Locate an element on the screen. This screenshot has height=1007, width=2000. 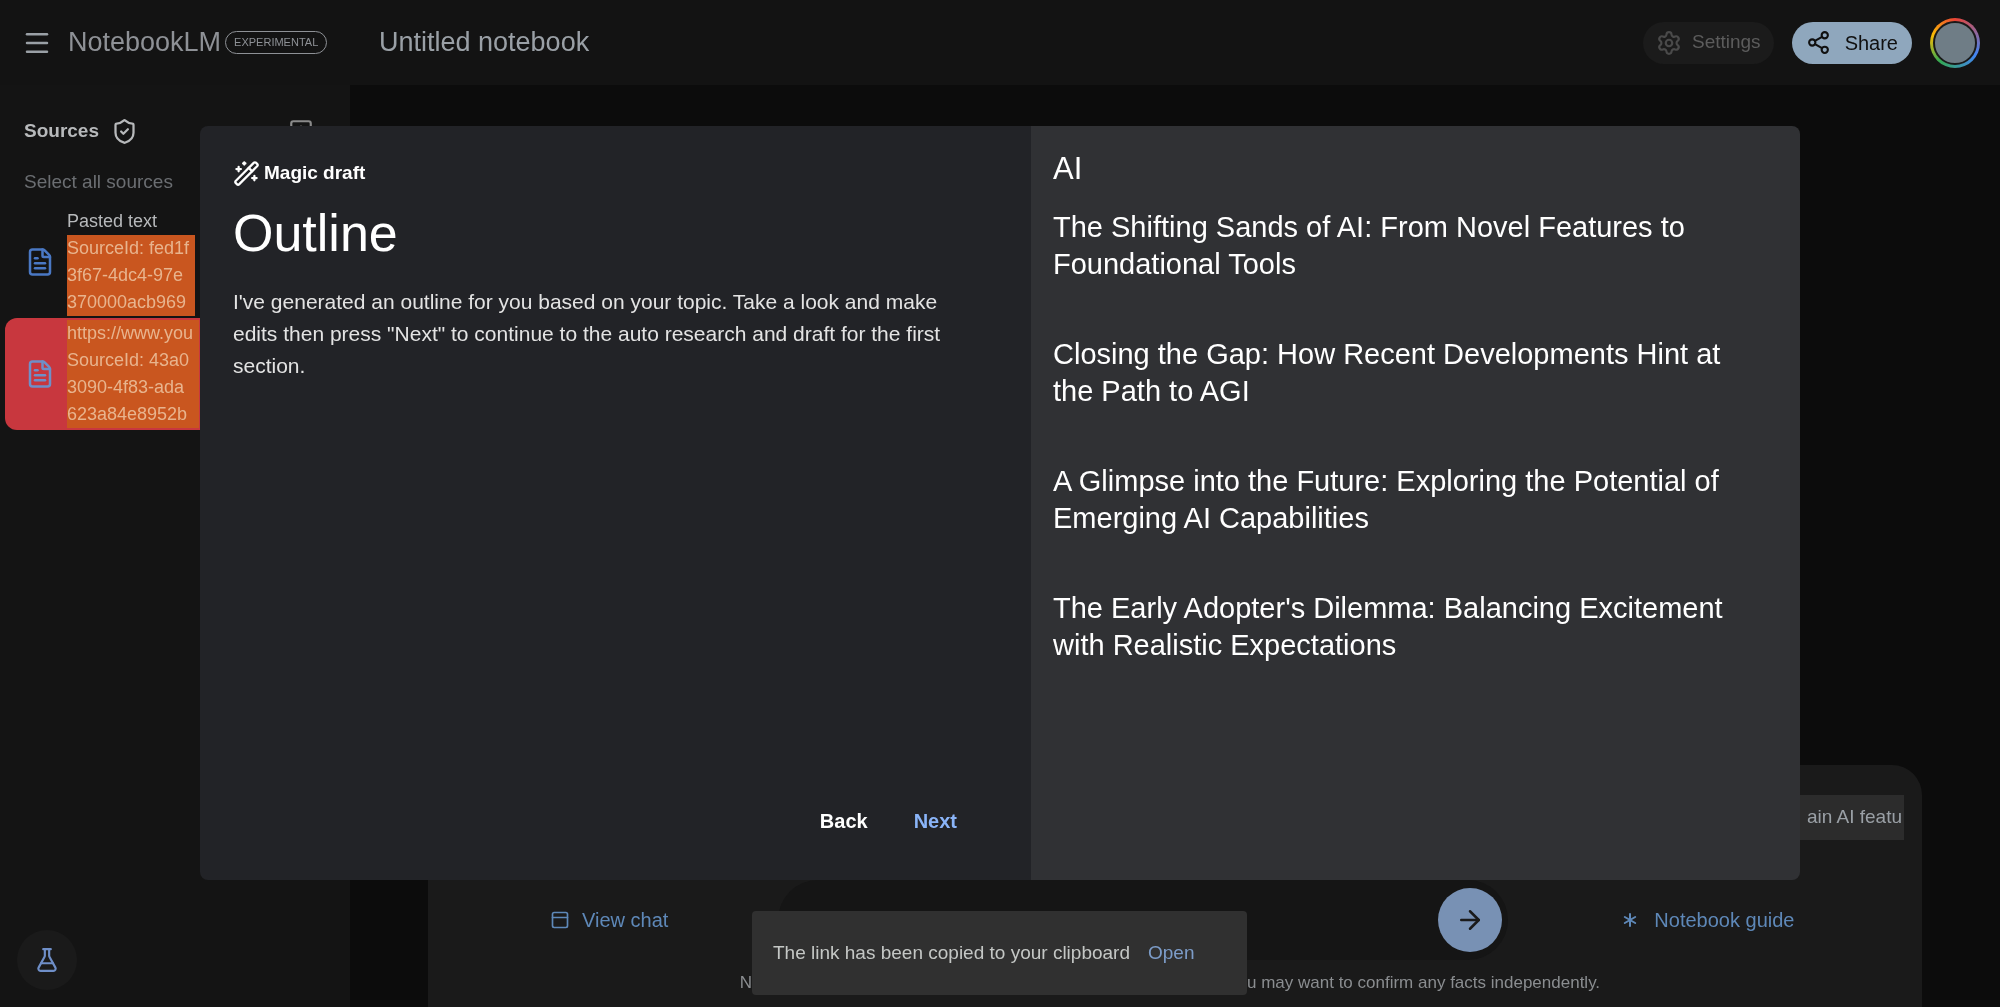
dialog-label: Magic draft is located at coordinates (315, 173).